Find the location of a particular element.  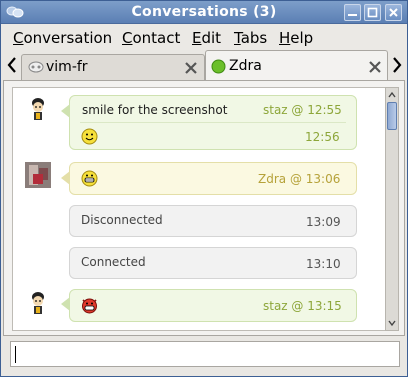

devil-emoticon-icon is located at coordinates (89, 306).